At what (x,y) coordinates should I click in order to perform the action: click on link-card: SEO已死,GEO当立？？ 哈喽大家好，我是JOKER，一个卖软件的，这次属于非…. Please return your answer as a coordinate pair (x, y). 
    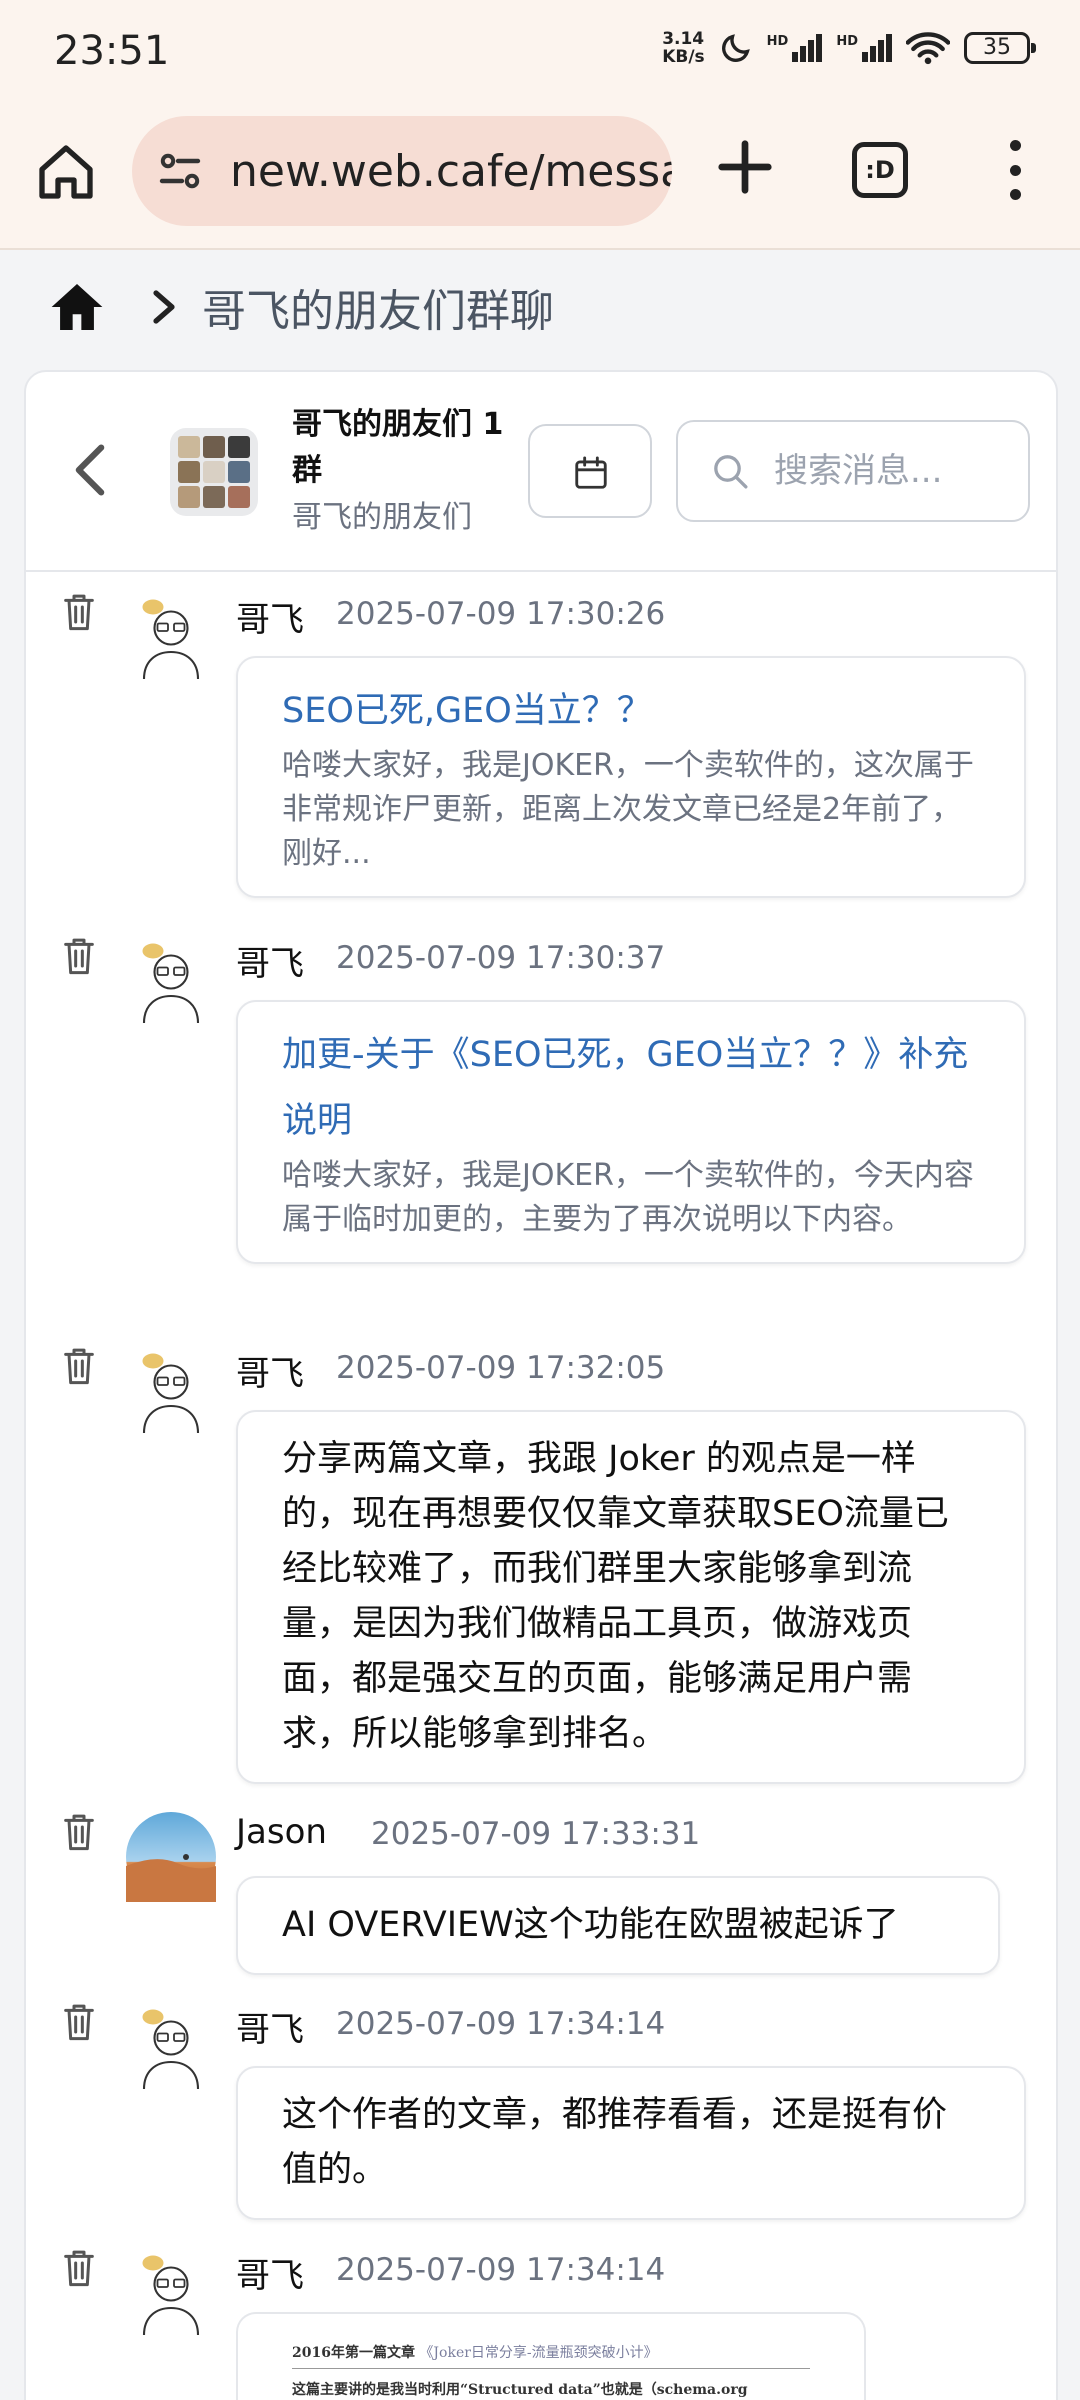
    Looking at the image, I should click on (631, 777).